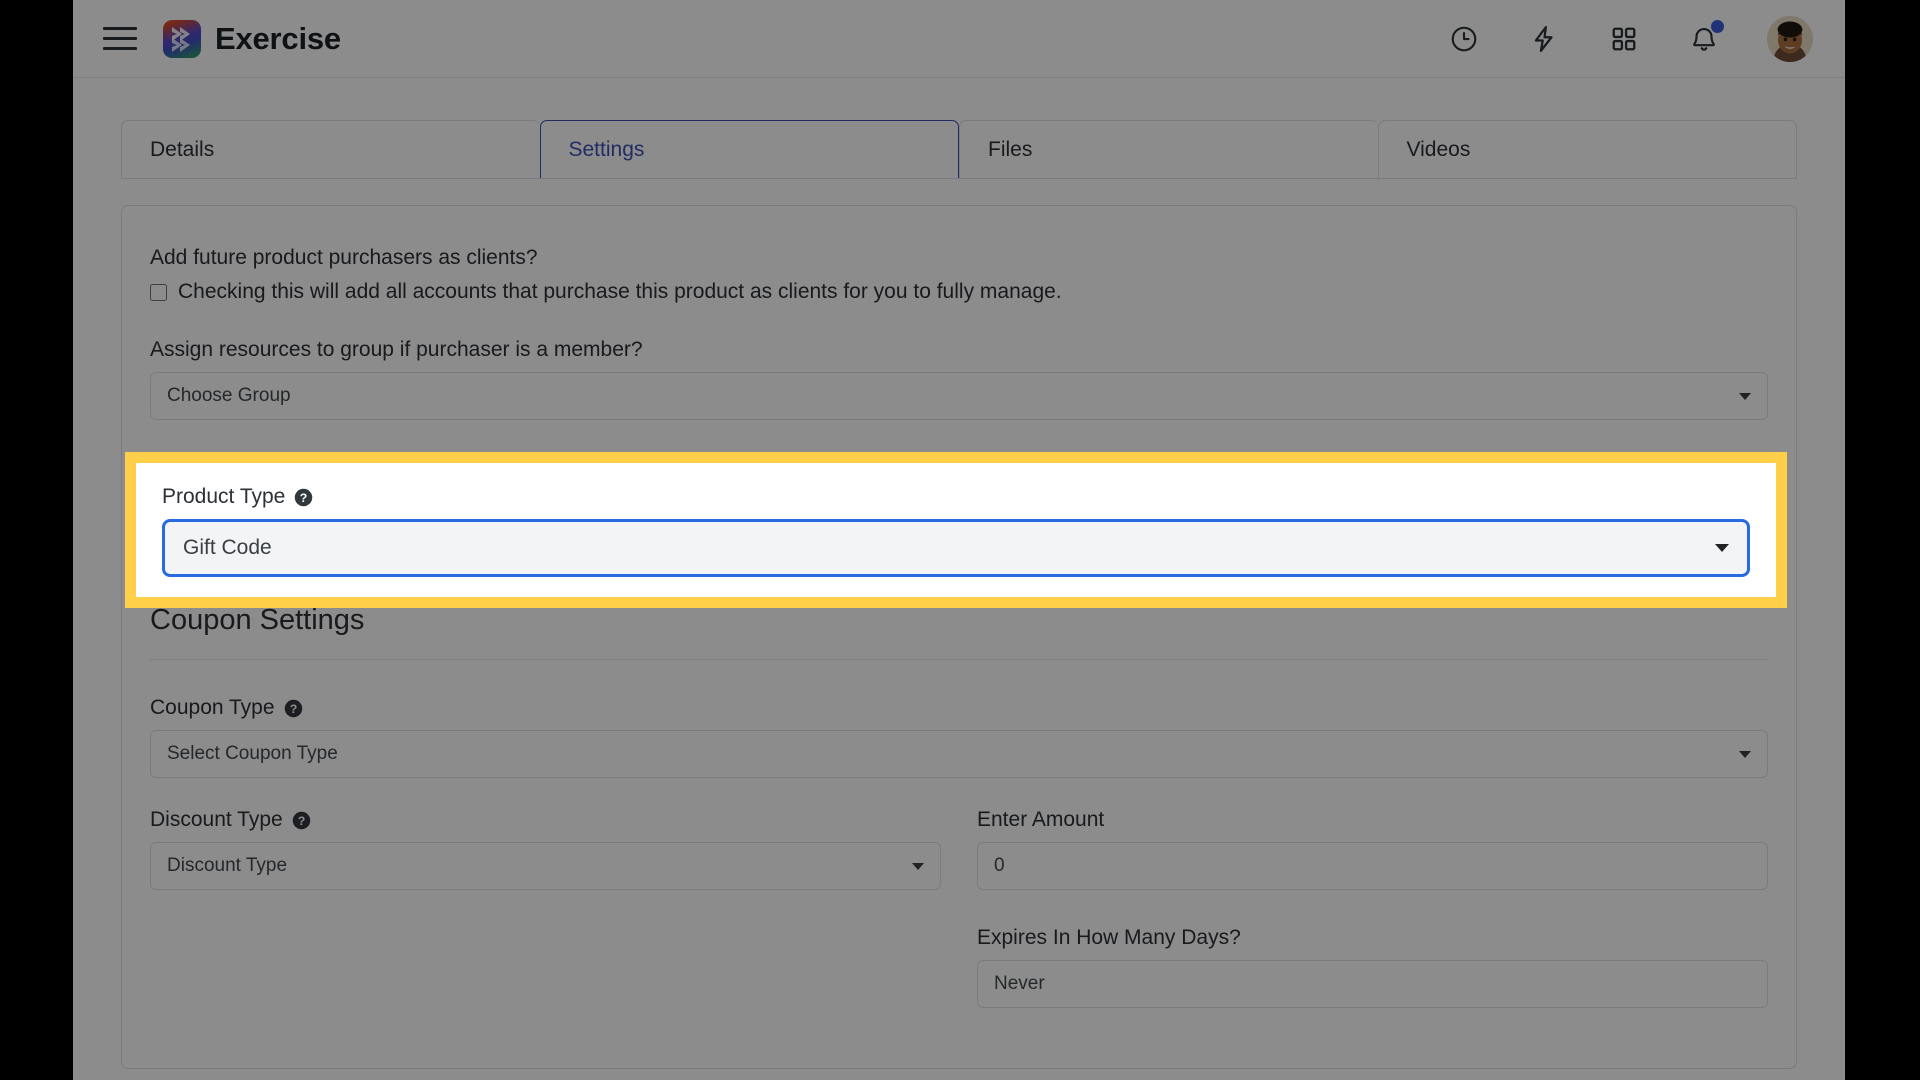 The width and height of the screenshot is (1920, 1080). I want to click on expires-input: Never, so click(1372, 984).